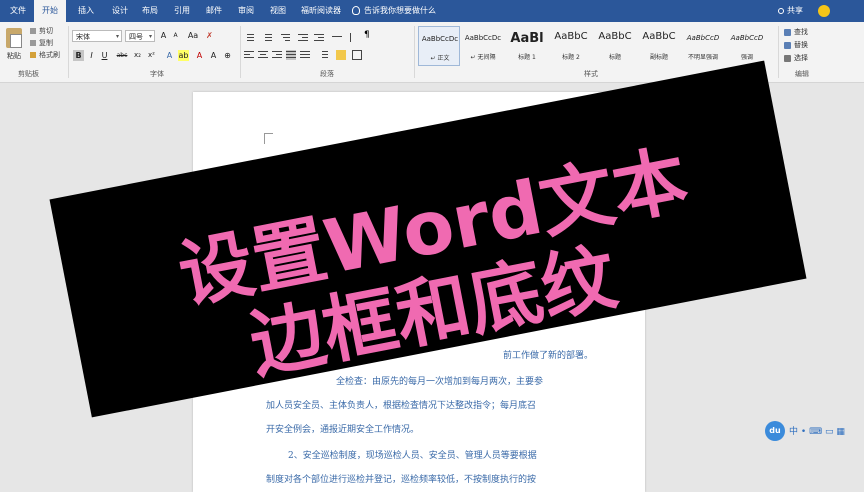 The height and width of the screenshot is (492, 864). What do you see at coordinates (321, 11) in the screenshot?
I see `tab-foxit-reader: 福昕阅读器` at bounding box center [321, 11].